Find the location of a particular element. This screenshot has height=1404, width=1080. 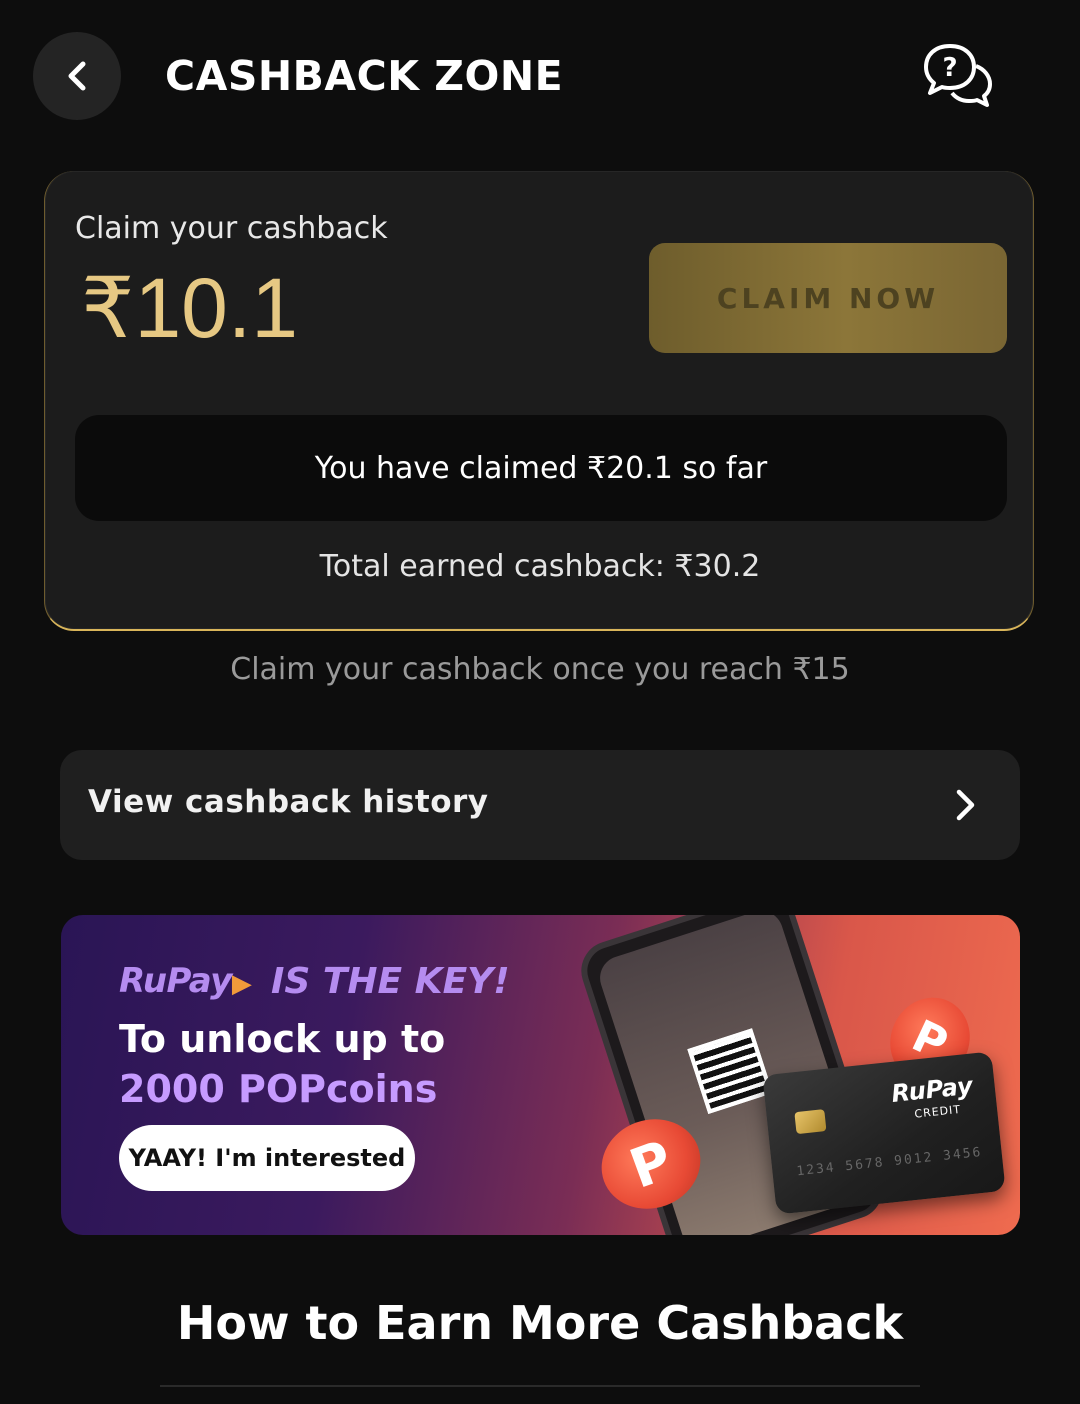

claim-label: Claim your cashback is located at coordinates (231, 228).